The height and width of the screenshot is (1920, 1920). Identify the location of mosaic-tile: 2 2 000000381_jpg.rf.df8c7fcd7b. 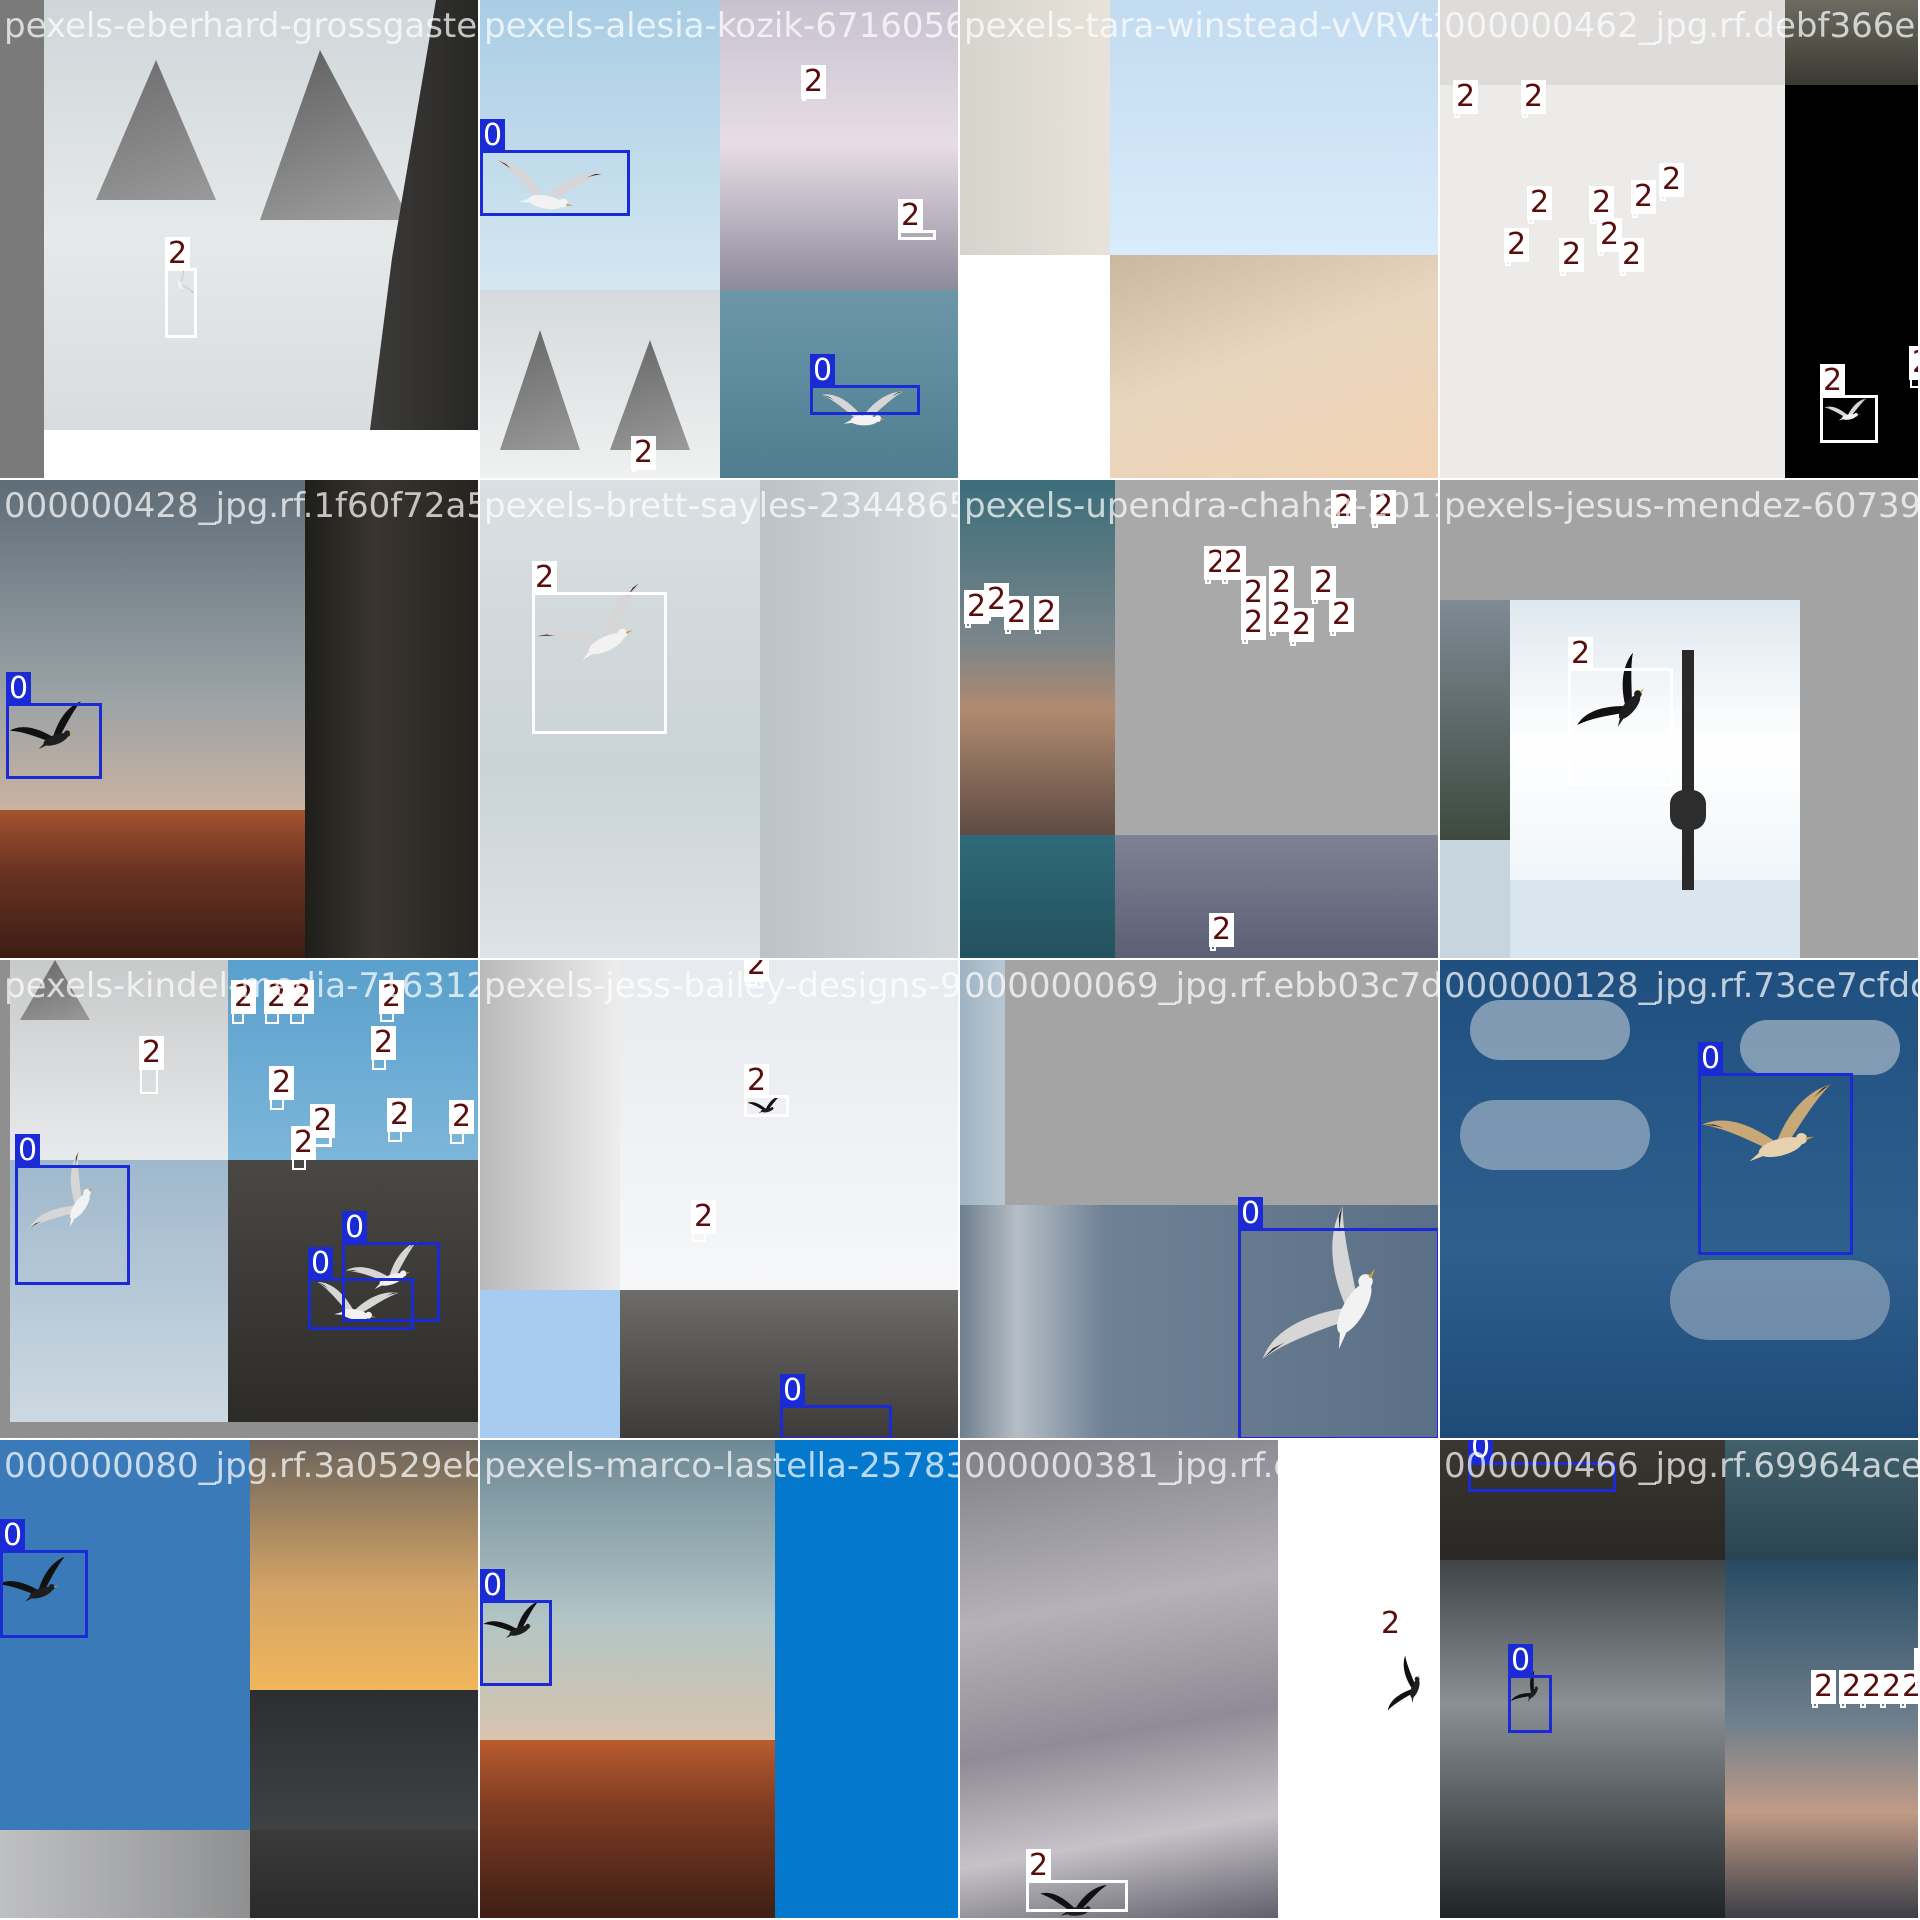
(1200, 1680).